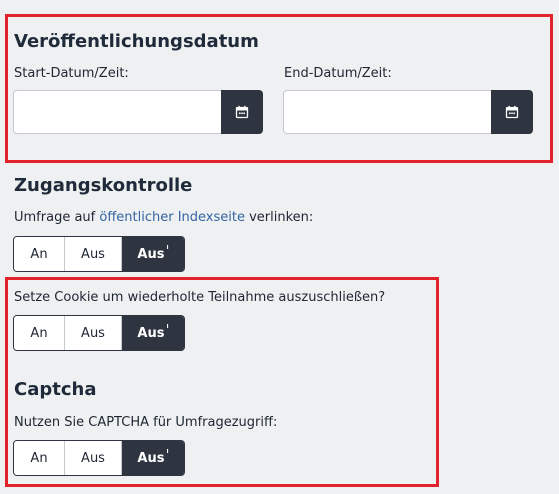 Image resolution: width=559 pixels, height=494 pixels. I want to click on captcha-title: Captcha, so click(55, 389).